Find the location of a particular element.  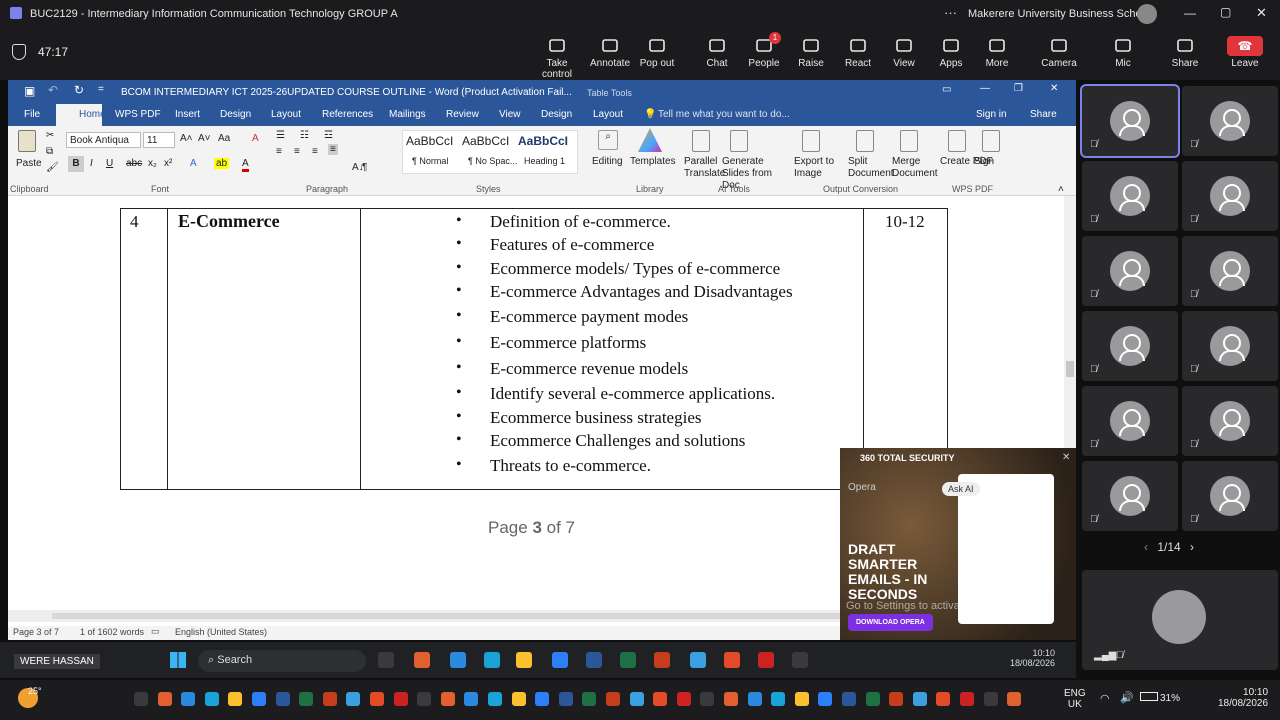

leave-button: ☎ Leave is located at coordinates (1245, 55).